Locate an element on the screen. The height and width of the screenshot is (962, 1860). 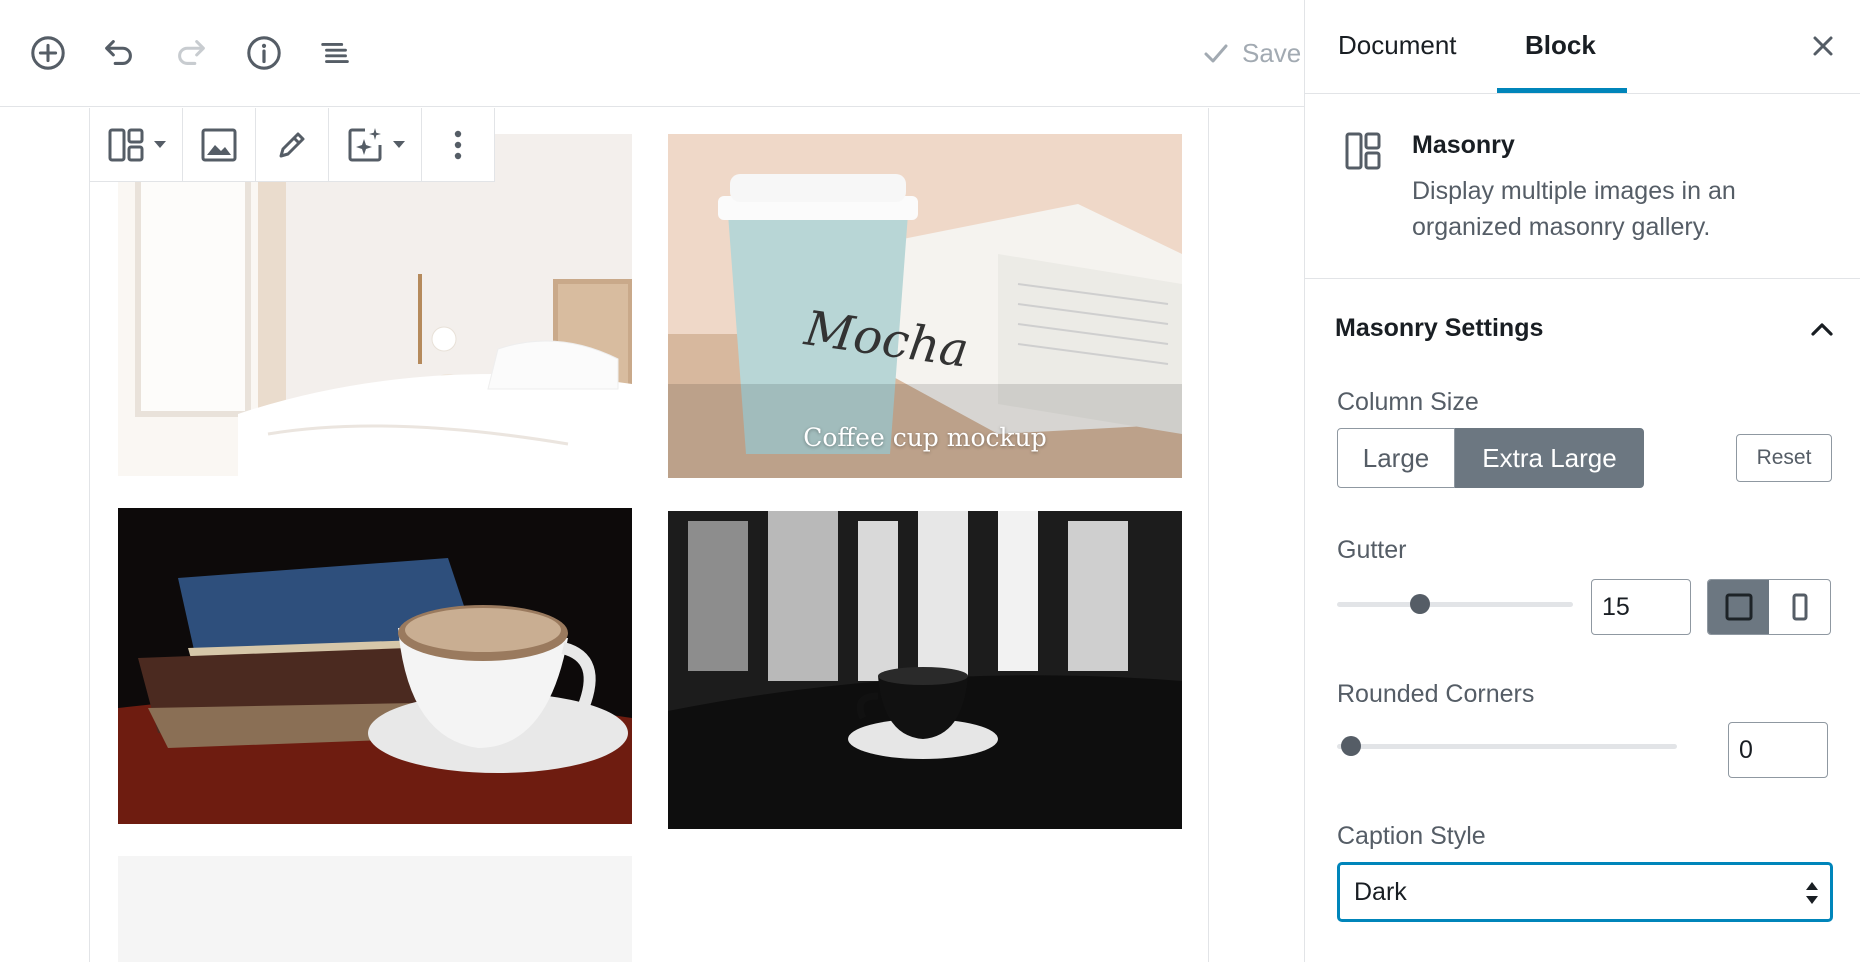
rounded-corners-slider is located at coordinates (1507, 746).